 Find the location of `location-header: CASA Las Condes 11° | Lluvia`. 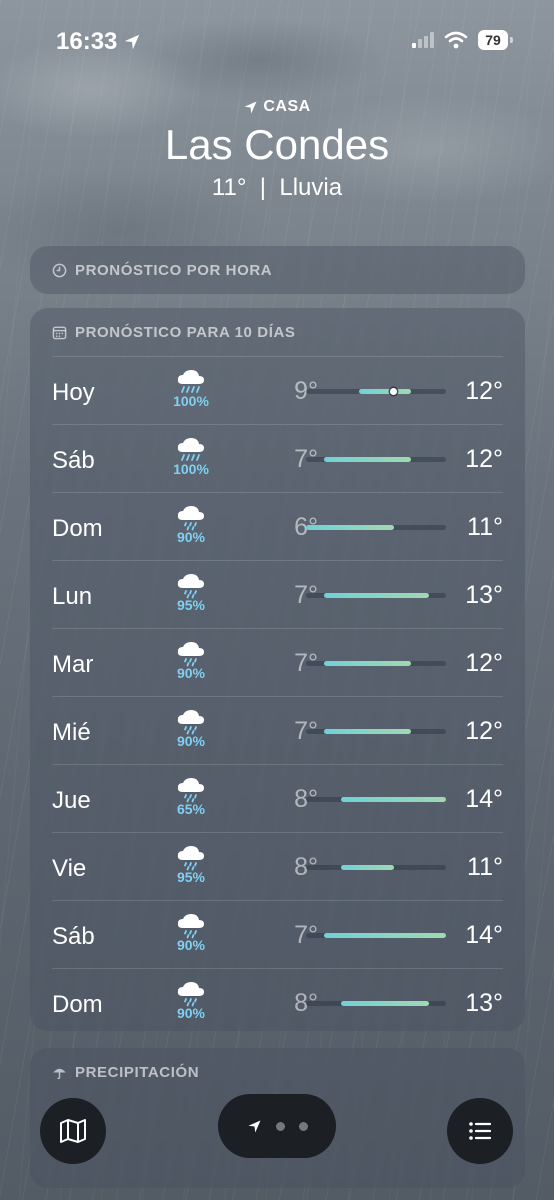

location-header: CASA Las Condes 11° | Lluvia is located at coordinates (277, 150).